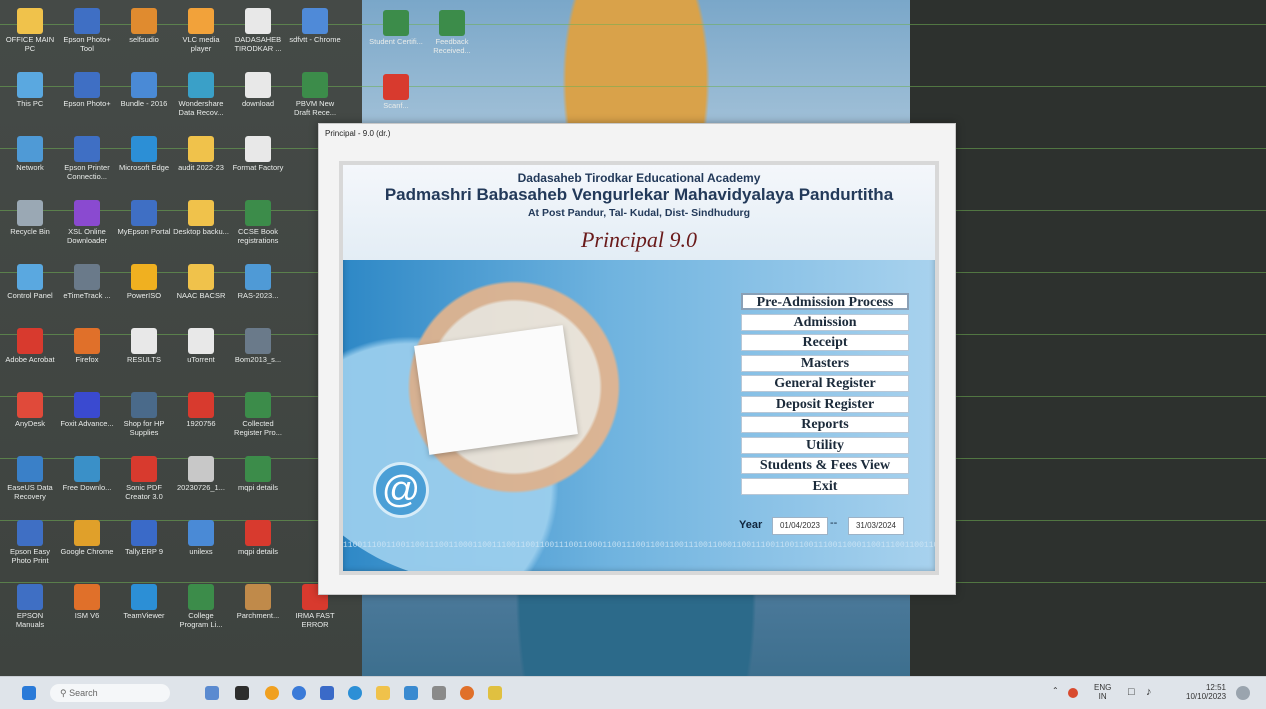 Image resolution: width=1266 pixels, height=709 pixels. Describe the element at coordinates (144, 486) in the screenshot. I see `desktop-shortcut: Sonic PDF Creator 3.0` at that location.